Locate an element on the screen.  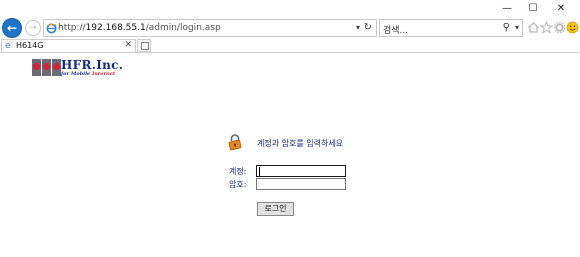
logo-dot-right is located at coordinates (56, 66).